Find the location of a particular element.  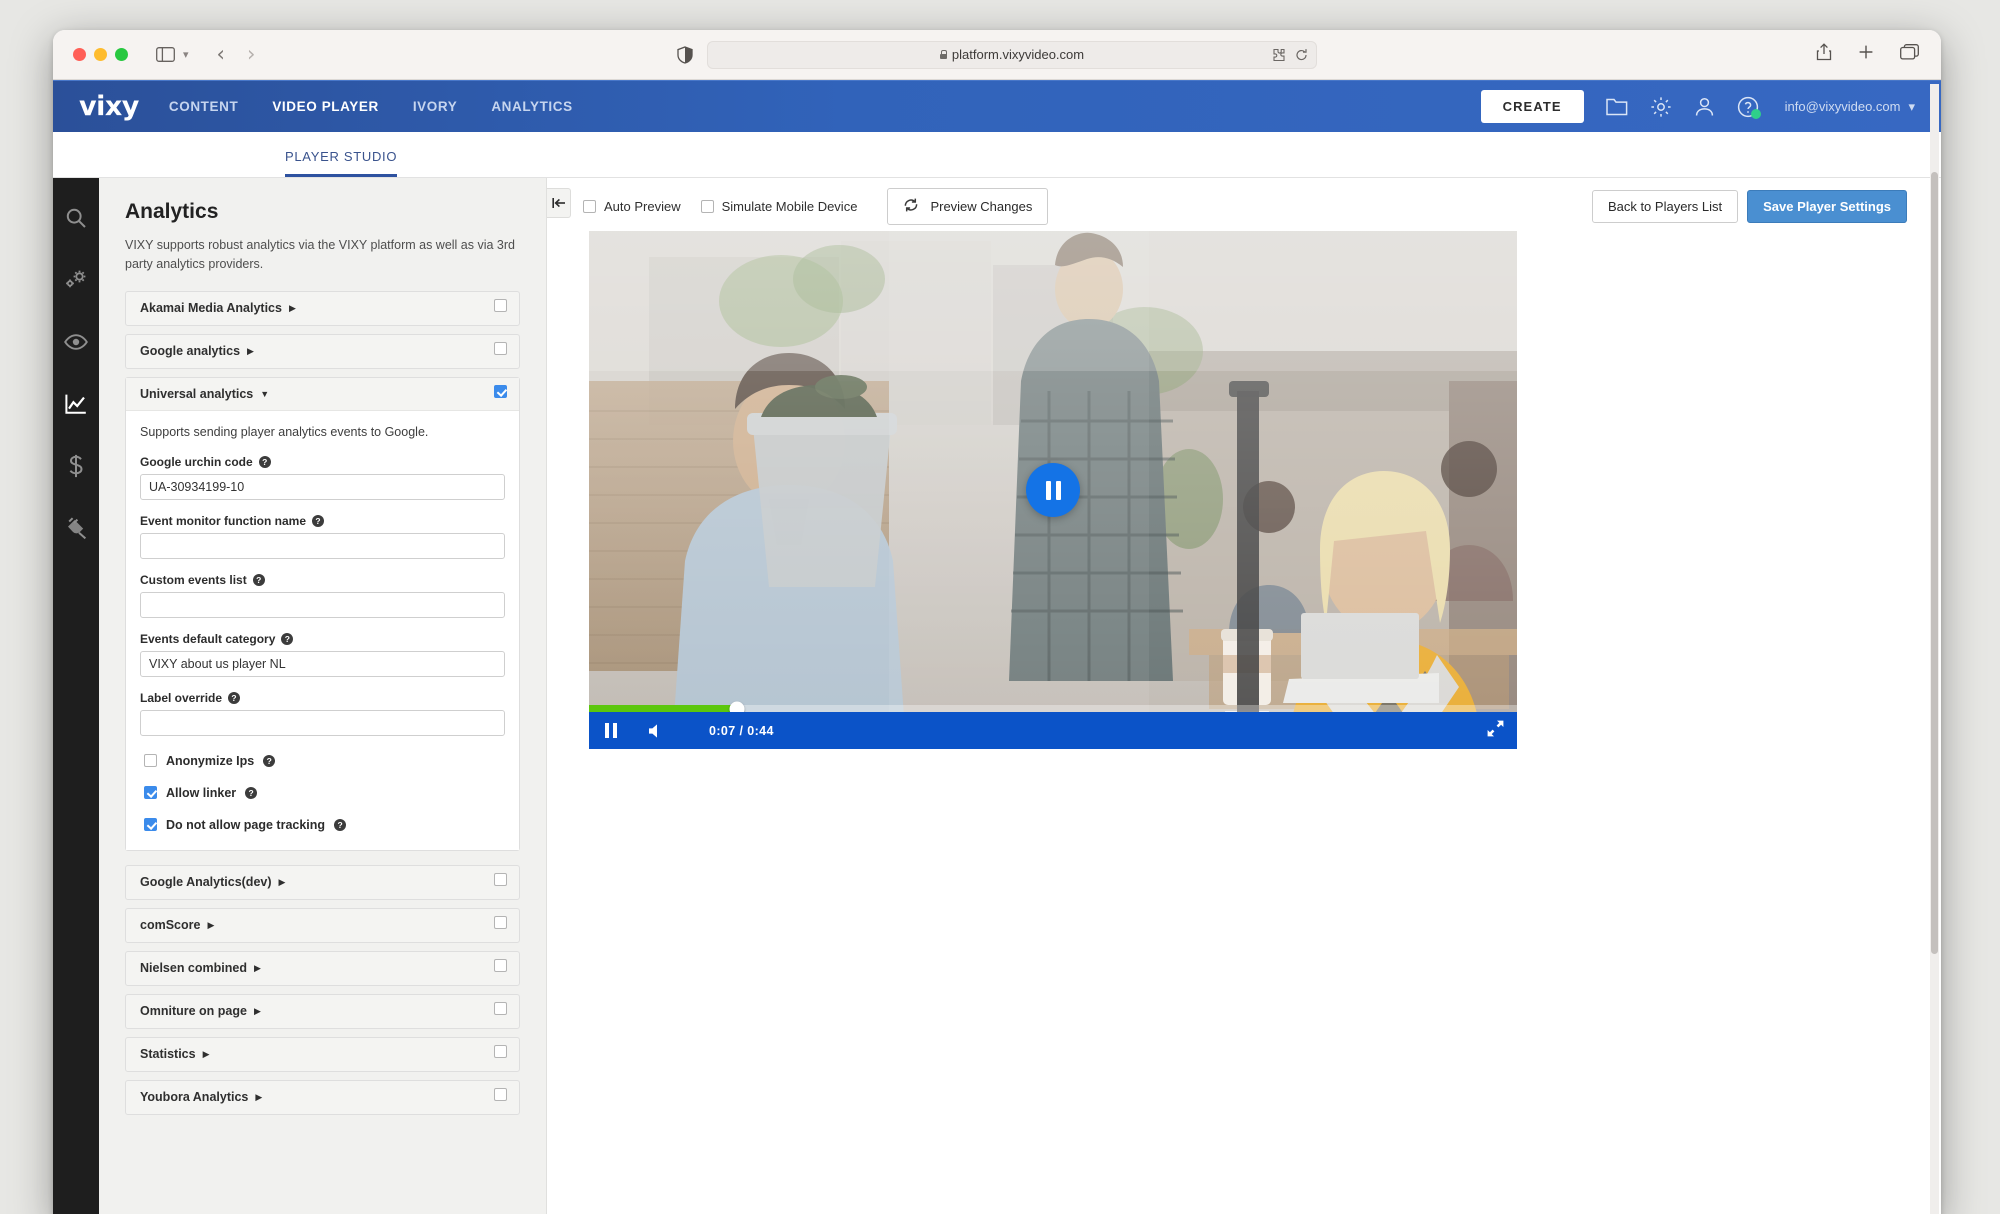

checkbox-allow-linker: Allow linker ? is located at coordinates (324, 793).